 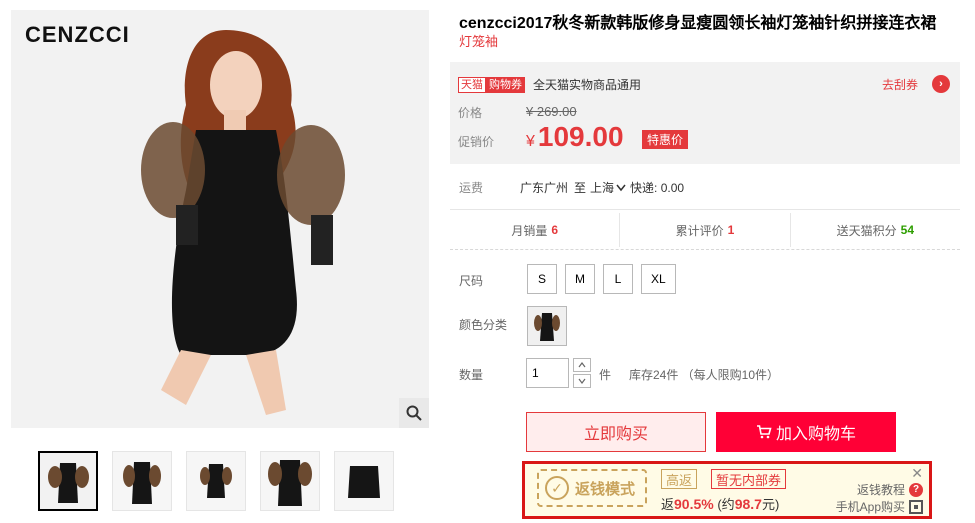 I want to click on tmall-tag: 天猫, so click(x=472, y=84).